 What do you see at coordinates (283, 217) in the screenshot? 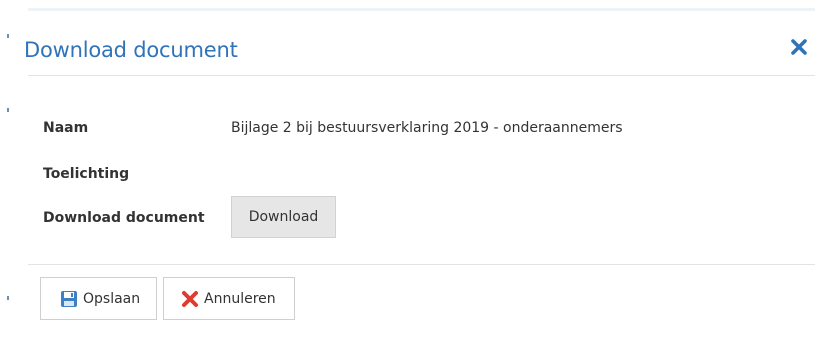
I see `download-button: Download` at bounding box center [283, 217].